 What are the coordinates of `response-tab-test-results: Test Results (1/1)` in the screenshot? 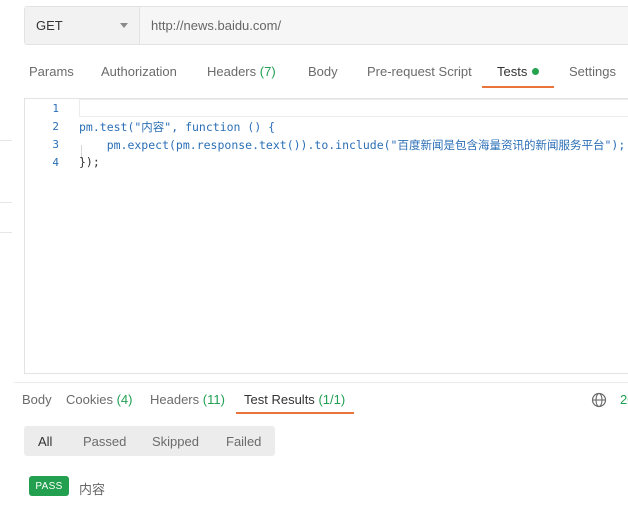 It's located at (294, 399).